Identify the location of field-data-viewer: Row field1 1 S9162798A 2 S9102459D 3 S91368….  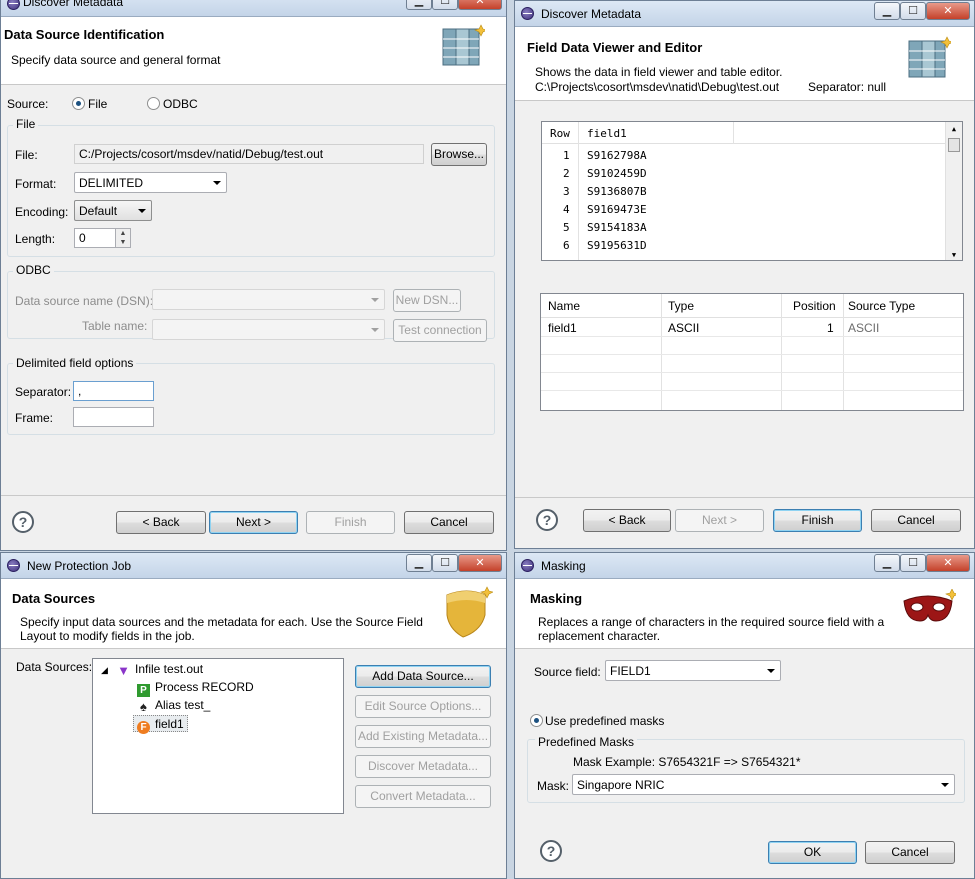
(752, 191).